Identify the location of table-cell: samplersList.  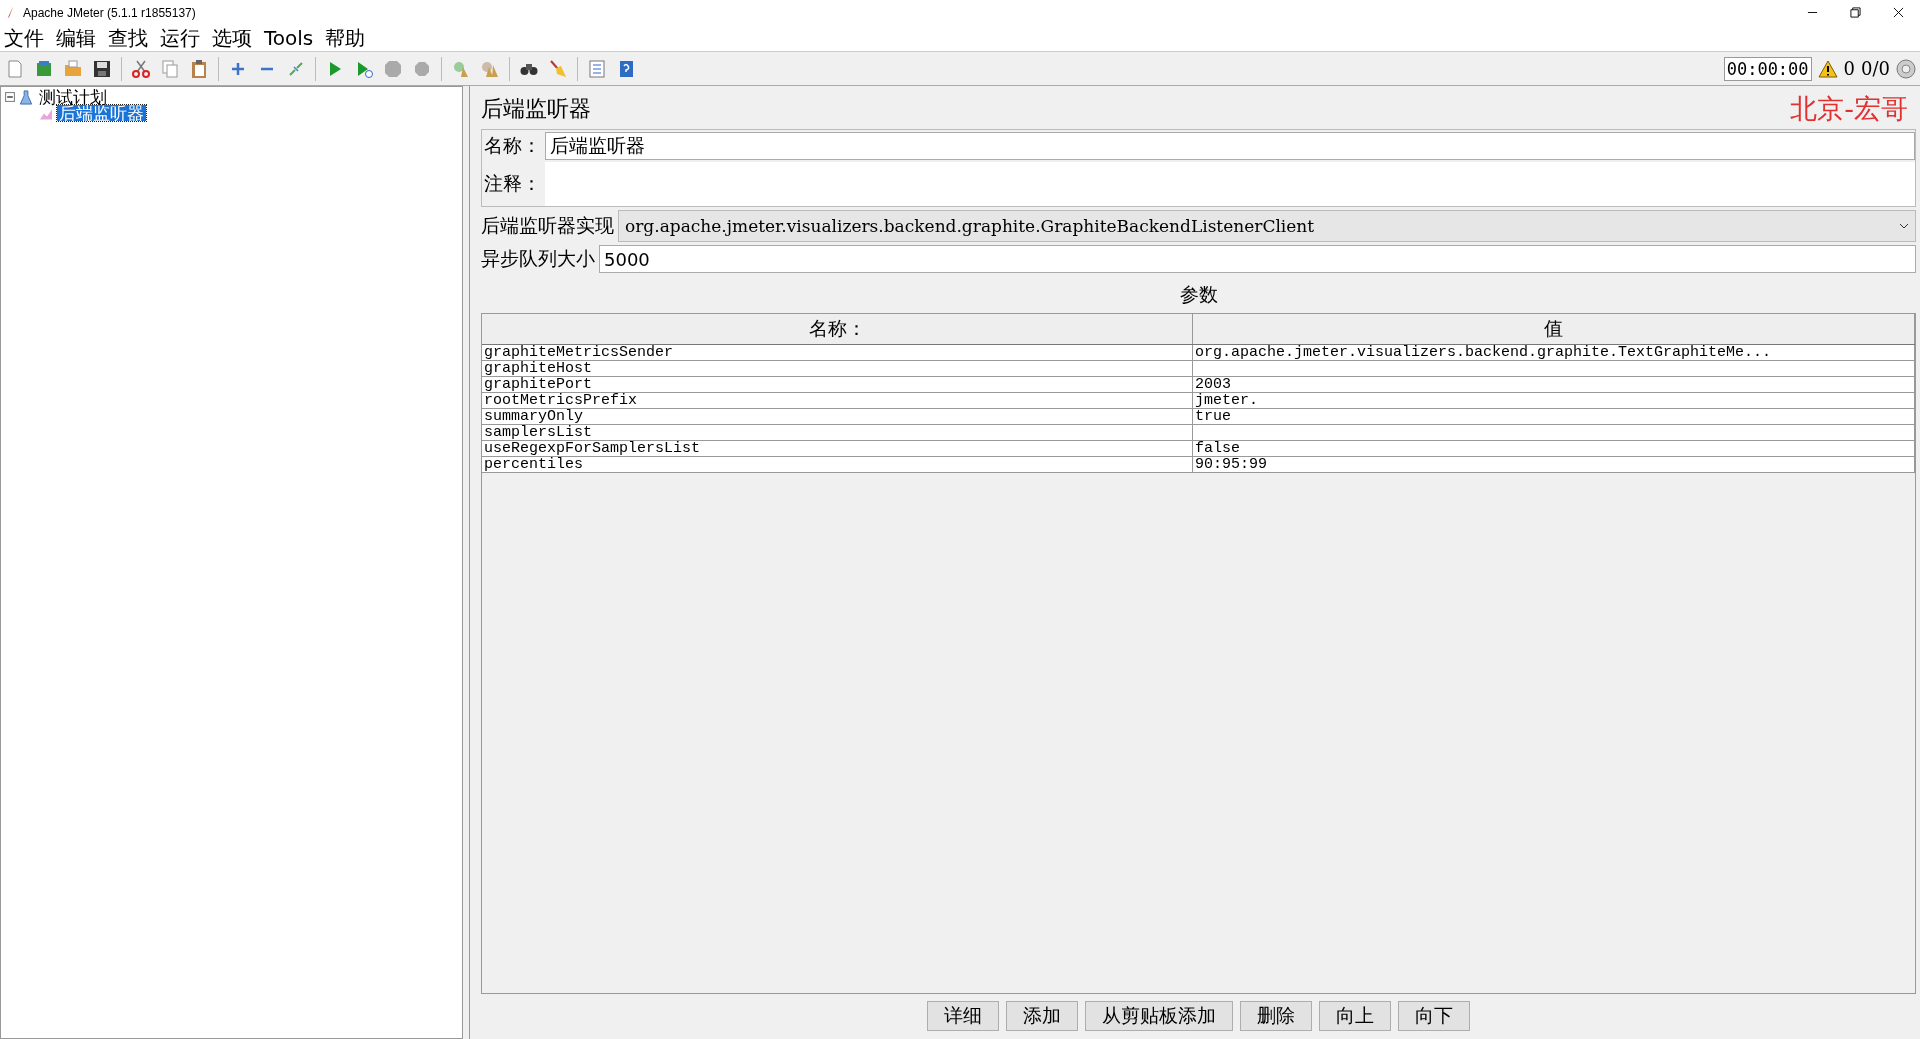
(837, 432).